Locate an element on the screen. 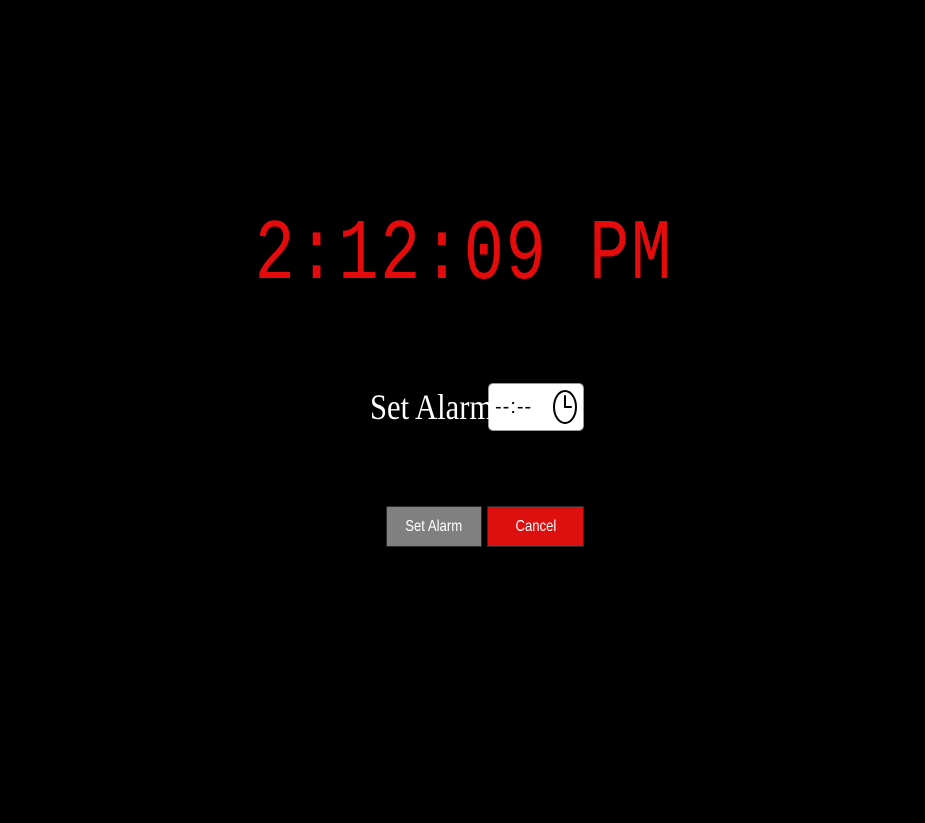 This screenshot has width=925, height=823. clock-icon is located at coordinates (565, 407).